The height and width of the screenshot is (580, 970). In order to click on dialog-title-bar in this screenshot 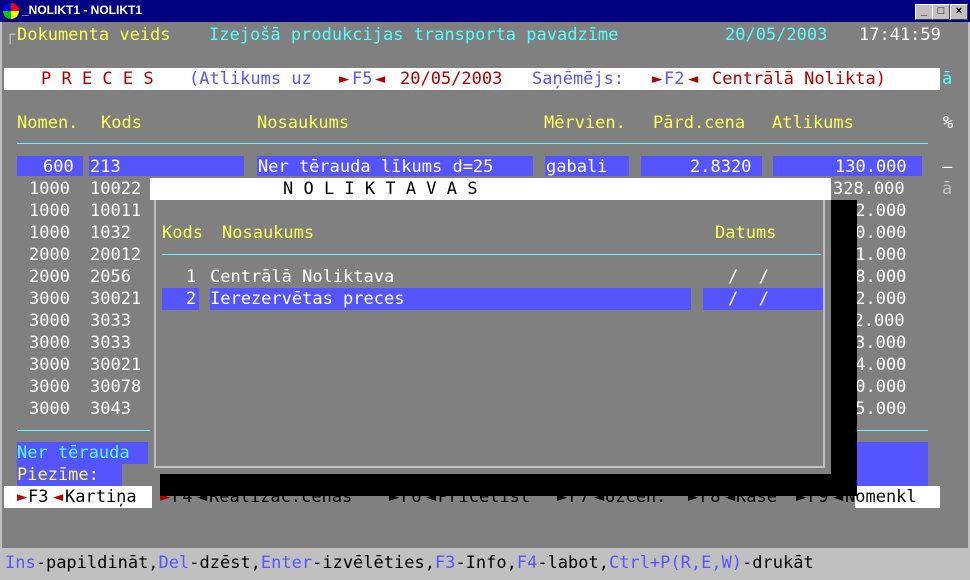, I will do `click(490, 189)`.